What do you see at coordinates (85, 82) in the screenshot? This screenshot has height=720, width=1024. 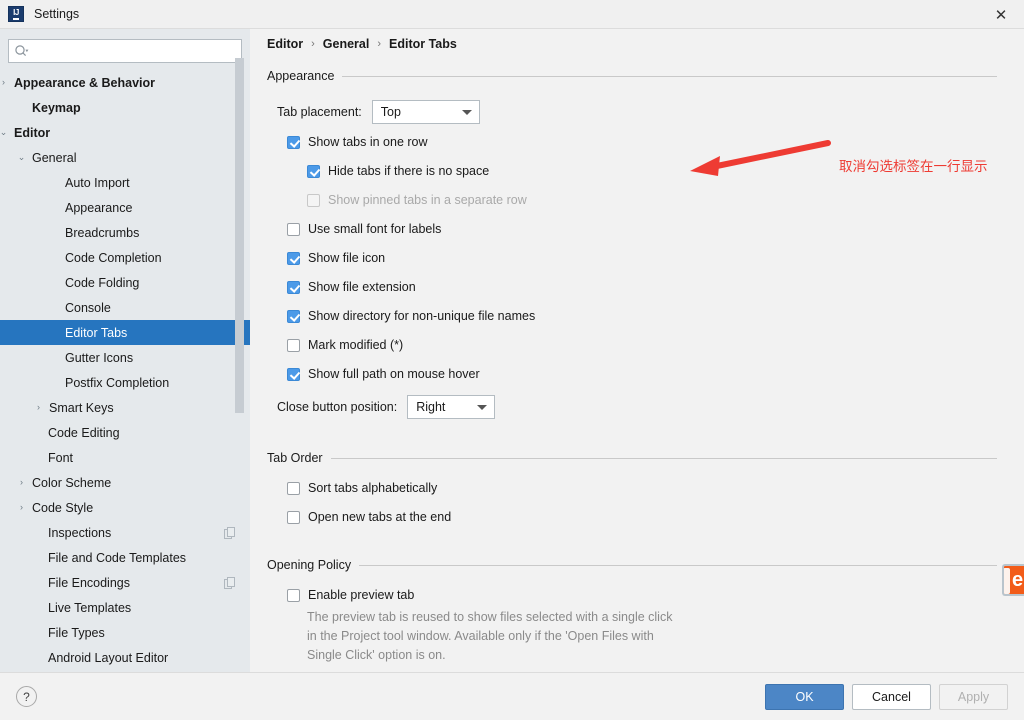 I see `sidebar-item-label: Appearance & Behavior` at bounding box center [85, 82].